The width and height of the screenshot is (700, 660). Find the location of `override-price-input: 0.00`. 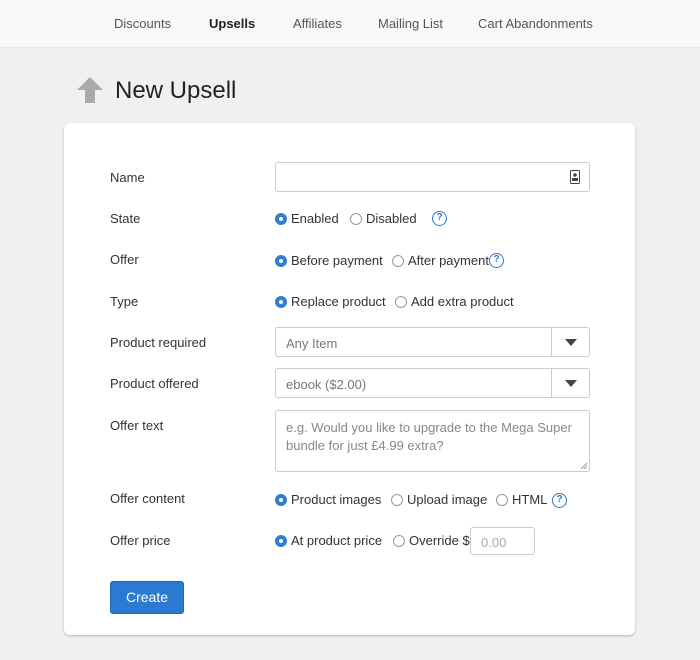

override-price-input: 0.00 is located at coordinates (502, 541).